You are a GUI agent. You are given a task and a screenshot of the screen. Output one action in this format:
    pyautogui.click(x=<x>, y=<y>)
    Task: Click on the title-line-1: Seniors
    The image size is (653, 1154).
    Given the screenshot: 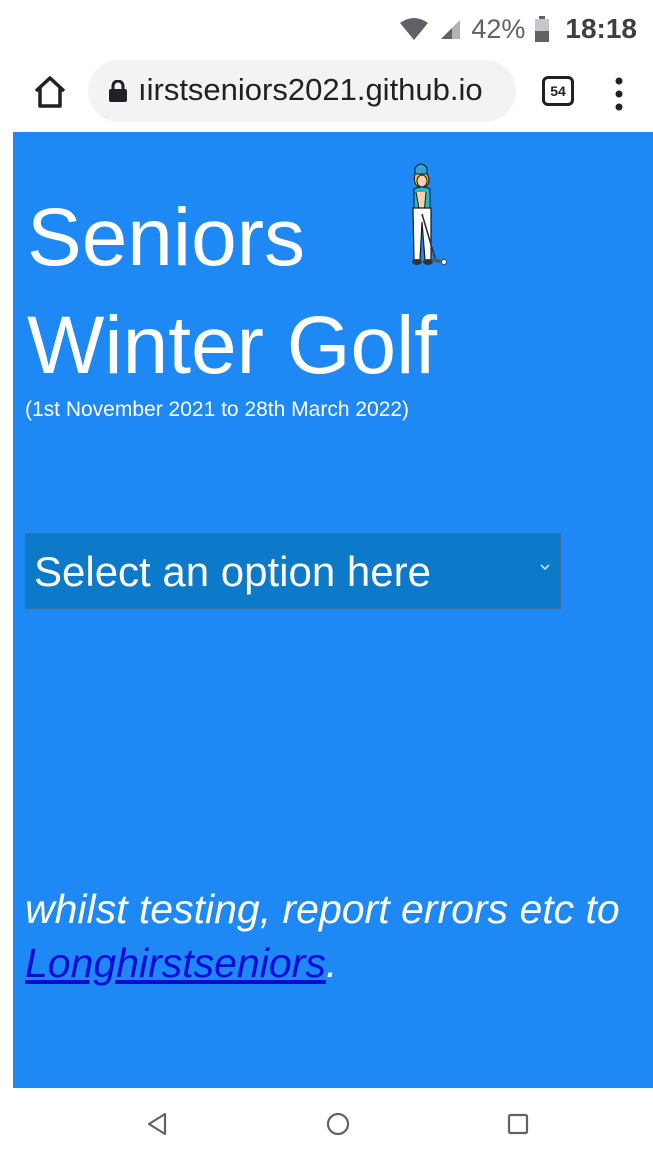 What is the action you would take?
    pyautogui.click(x=166, y=237)
    